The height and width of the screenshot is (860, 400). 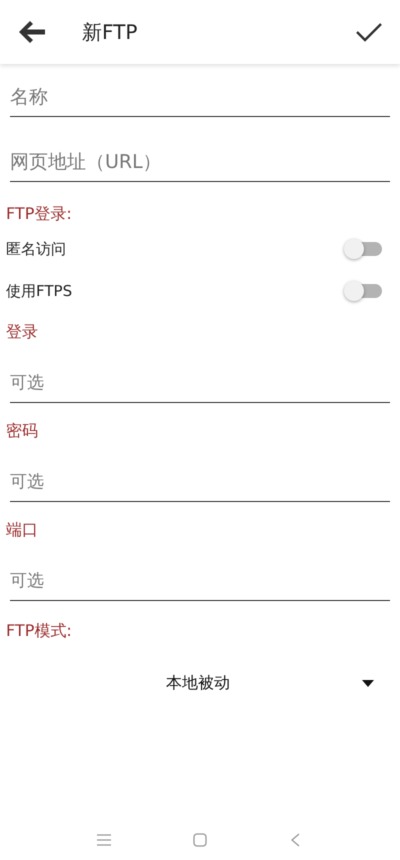 I want to click on field-label: 密码, so click(x=22, y=431).